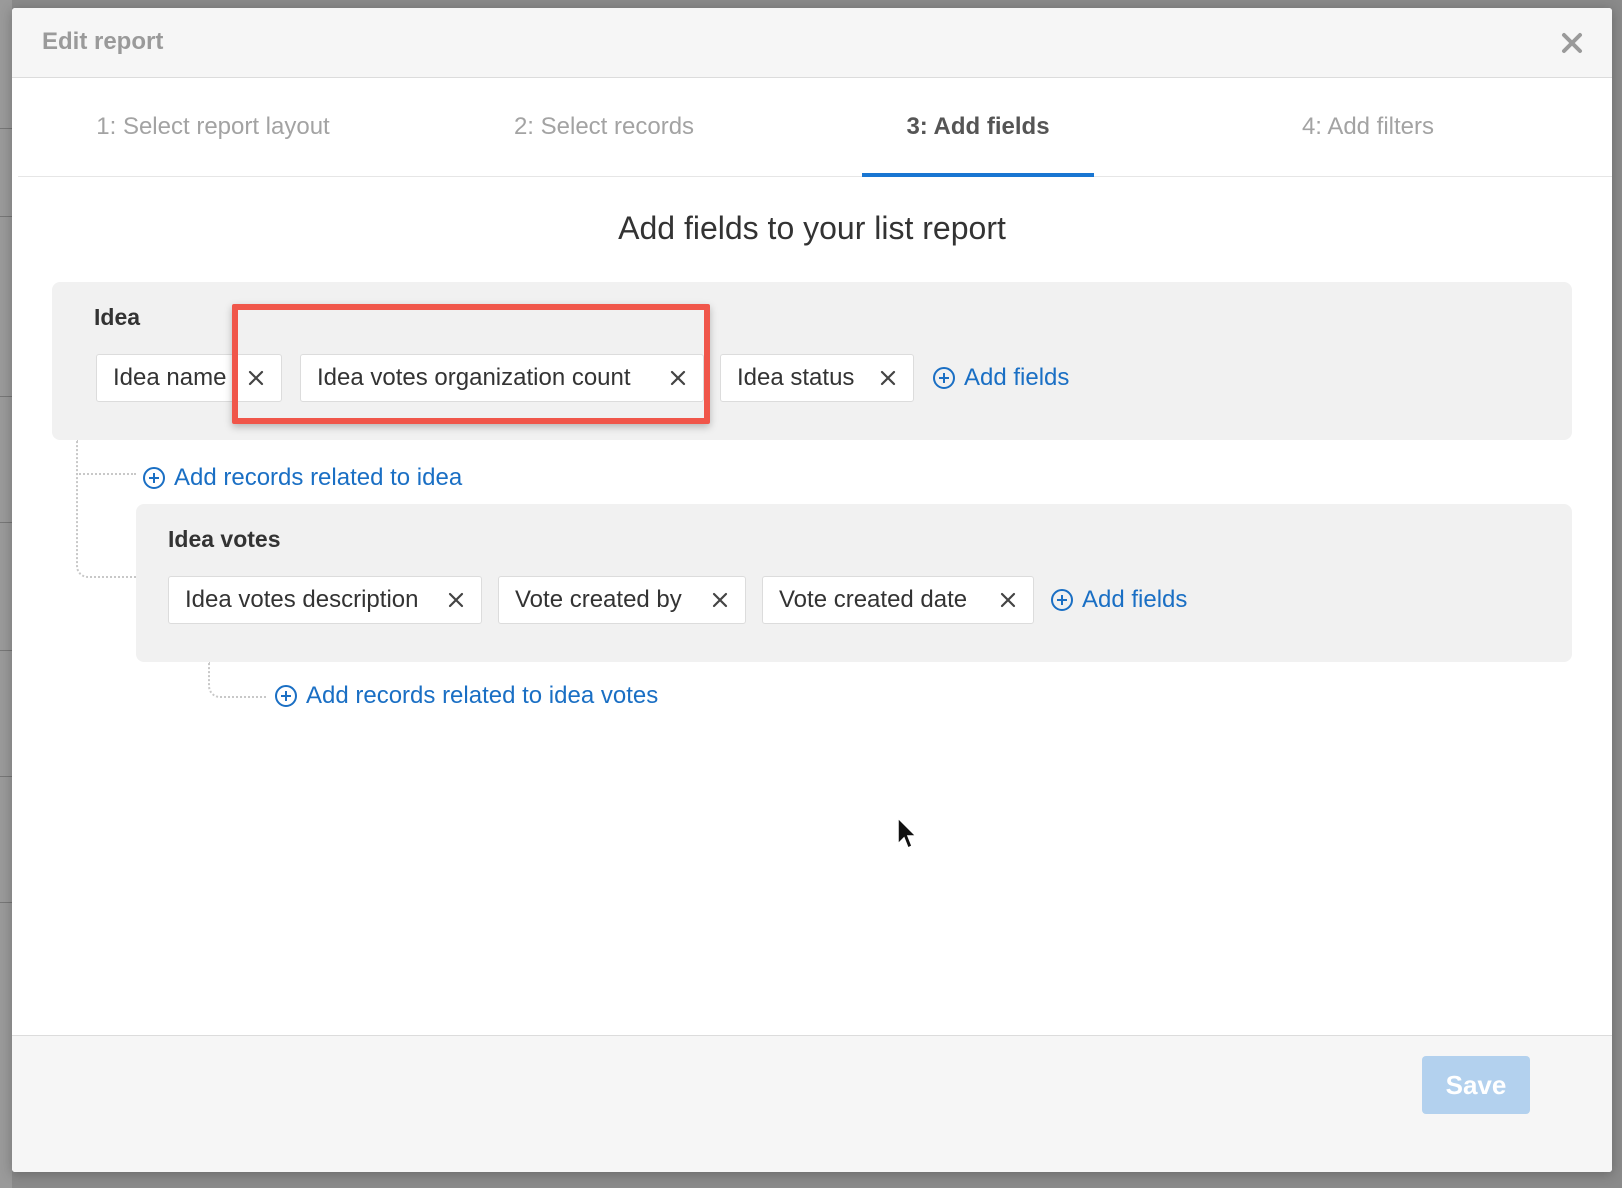 Image resolution: width=1622 pixels, height=1188 pixels. What do you see at coordinates (796, 377) in the screenshot?
I see `field-chip-label: Idea status` at bounding box center [796, 377].